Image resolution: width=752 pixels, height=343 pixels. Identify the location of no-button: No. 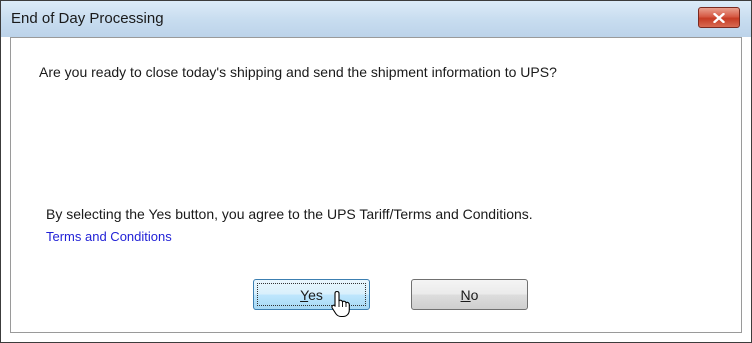
(469, 294).